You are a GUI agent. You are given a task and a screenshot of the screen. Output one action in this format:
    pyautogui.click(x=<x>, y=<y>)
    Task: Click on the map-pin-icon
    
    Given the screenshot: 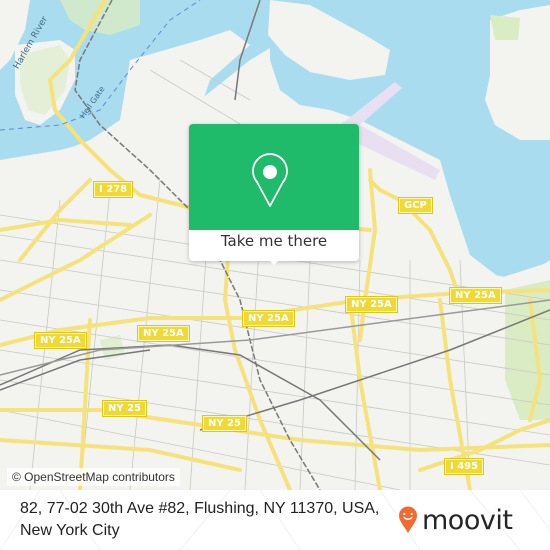 What is the action you would take?
    pyautogui.click(x=270, y=180)
    